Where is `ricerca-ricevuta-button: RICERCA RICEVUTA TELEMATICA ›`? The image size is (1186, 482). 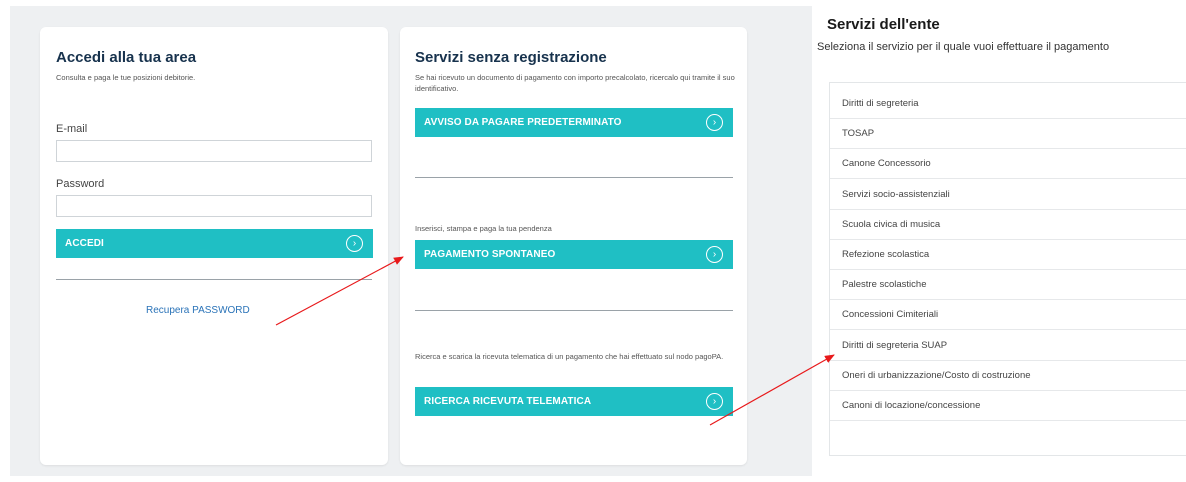 ricerca-ricevuta-button: RICERCA RICEVUTA TELEMATICA › is located at coordinates (574, 401).